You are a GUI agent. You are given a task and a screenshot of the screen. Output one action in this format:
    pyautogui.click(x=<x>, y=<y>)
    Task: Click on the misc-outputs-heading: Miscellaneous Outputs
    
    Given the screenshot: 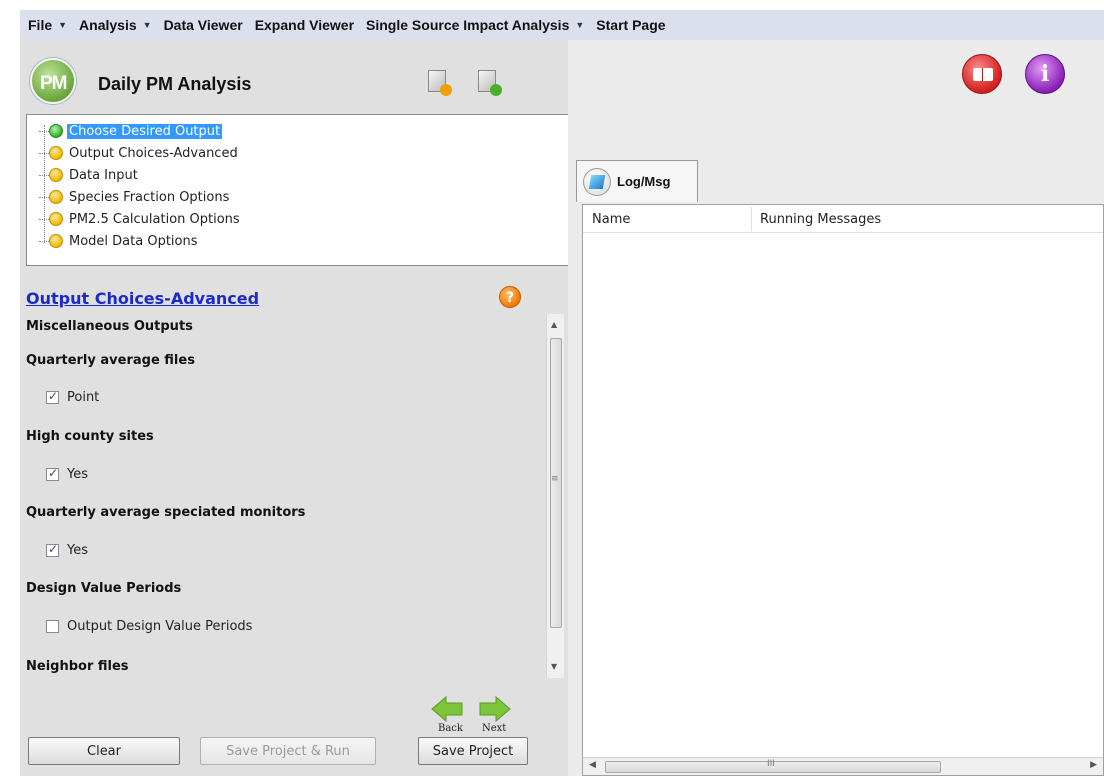 What is the action you would take?
    pyautogui.click(x=109, y=326)
    